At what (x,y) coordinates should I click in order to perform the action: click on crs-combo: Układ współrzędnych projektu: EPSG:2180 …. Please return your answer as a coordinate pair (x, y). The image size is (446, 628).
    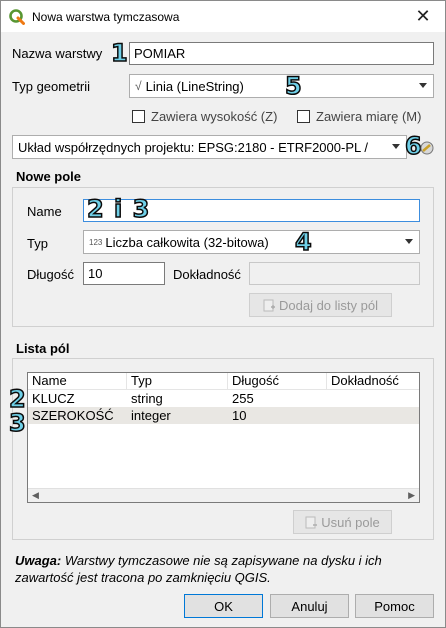
    Looking at the image, I should click on (209, 147).